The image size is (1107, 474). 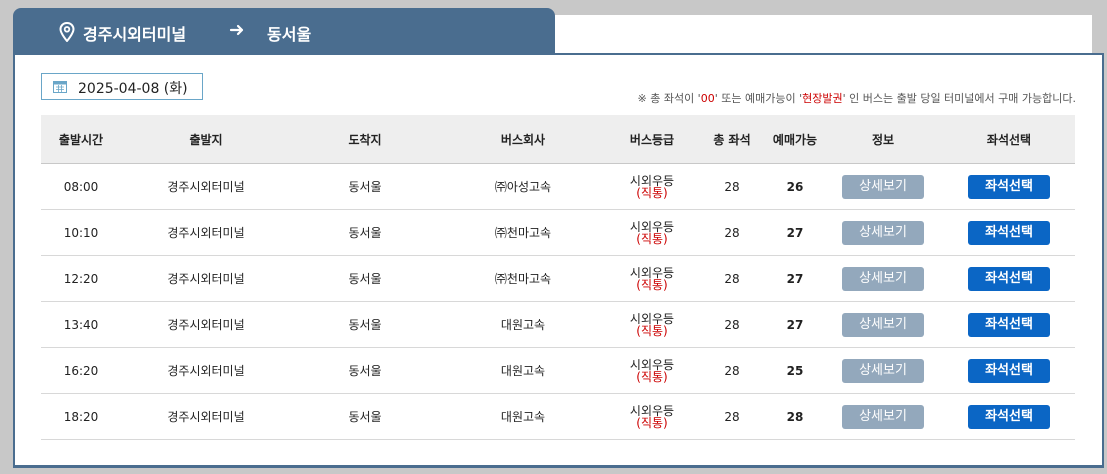 I want to click on bus-company: ㈜아성고속, so click(x=523, y=186).